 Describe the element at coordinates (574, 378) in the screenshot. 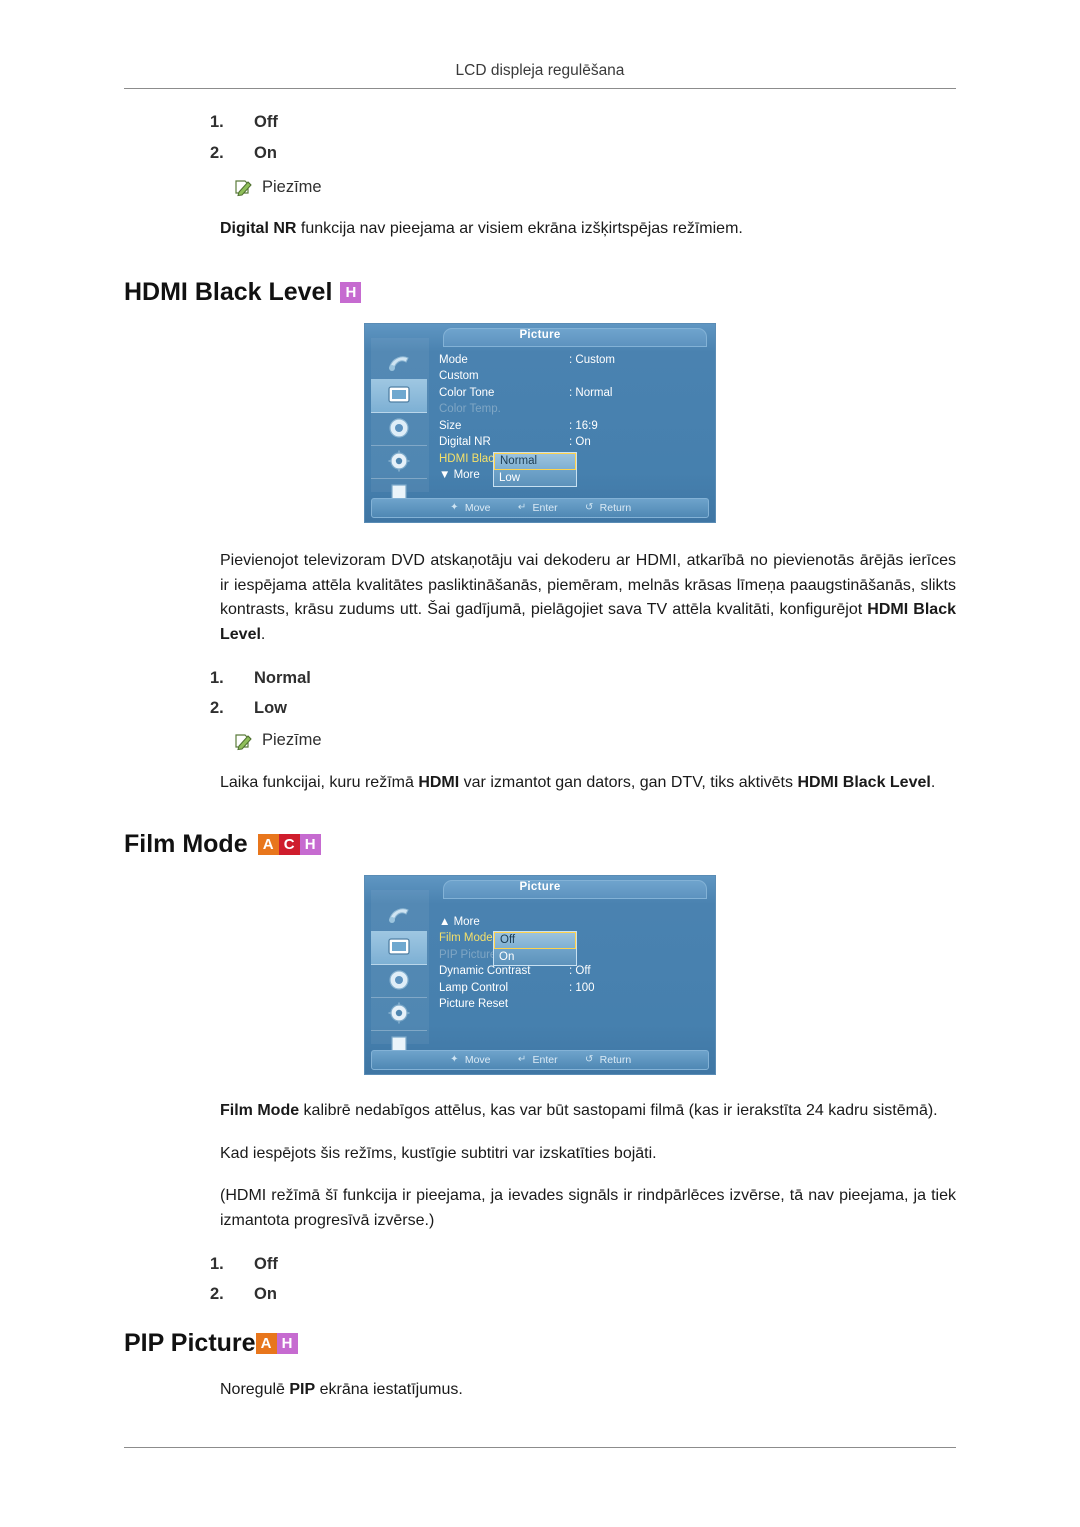

I see `osd-row: Custom` at that location.